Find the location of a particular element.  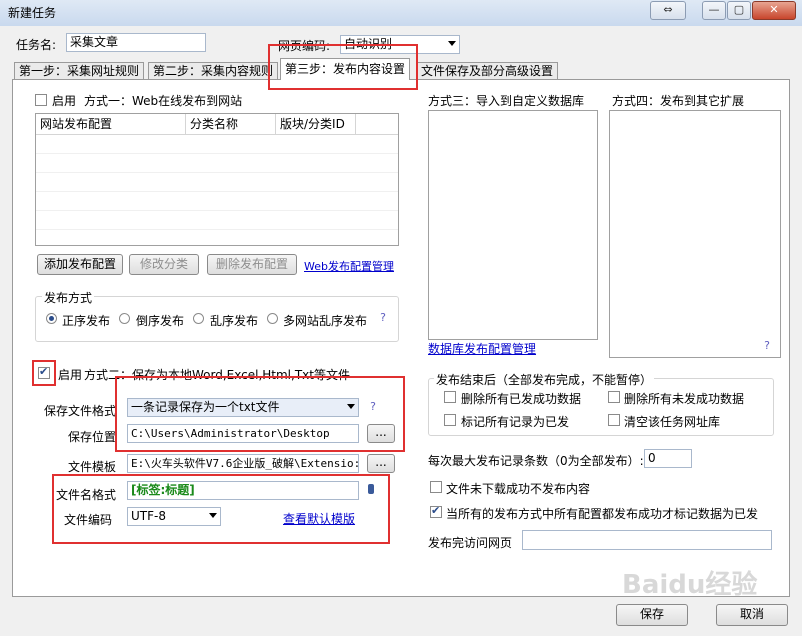

annotation-format-highlight is located at coordinates (260, 414).